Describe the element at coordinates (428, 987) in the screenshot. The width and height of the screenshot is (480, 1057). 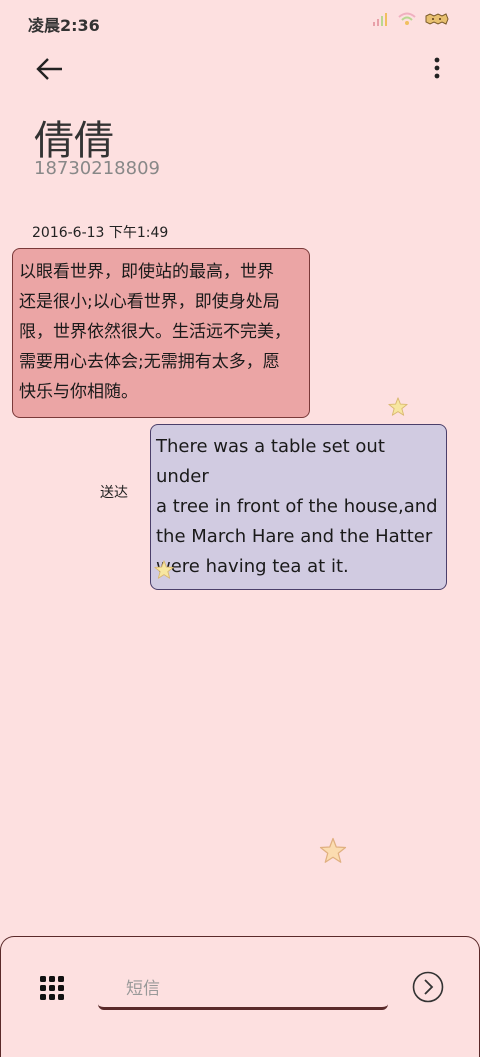
I see `send-arrow-icon` at that location.